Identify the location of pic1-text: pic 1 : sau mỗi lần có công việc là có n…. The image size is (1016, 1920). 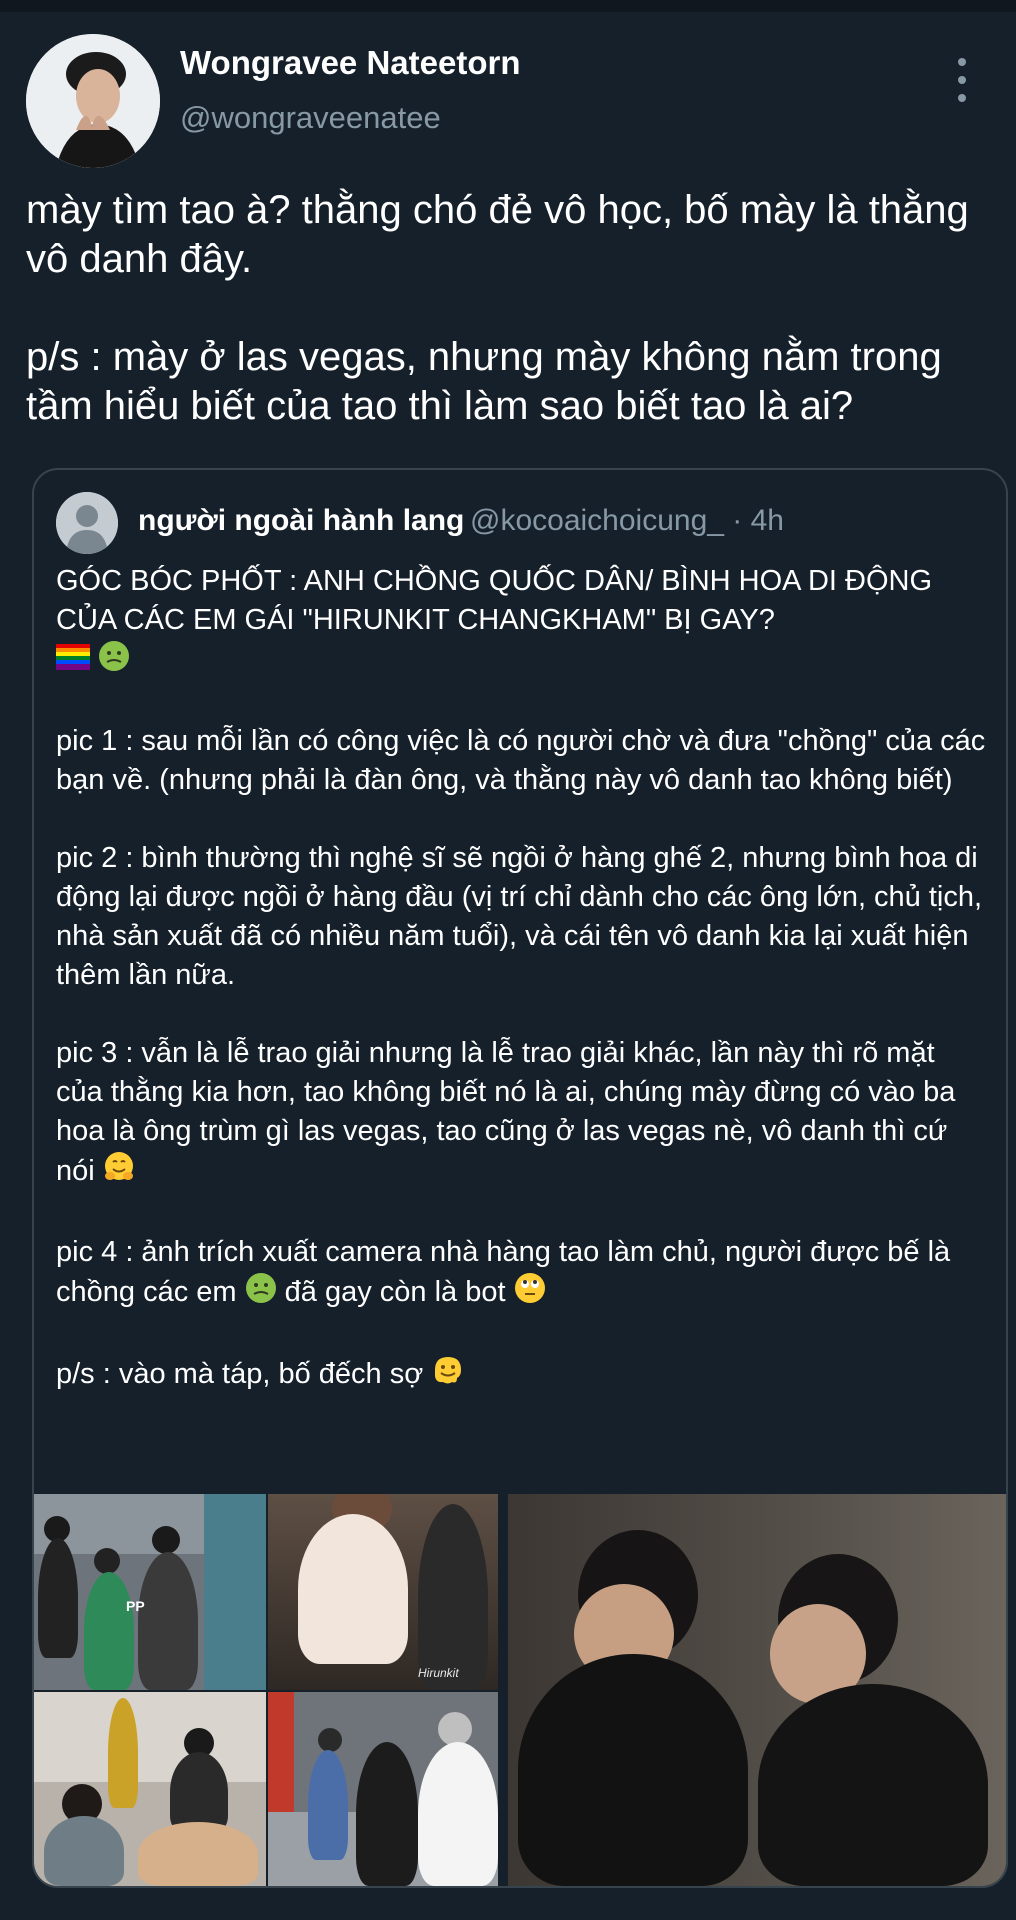
(521, 760).